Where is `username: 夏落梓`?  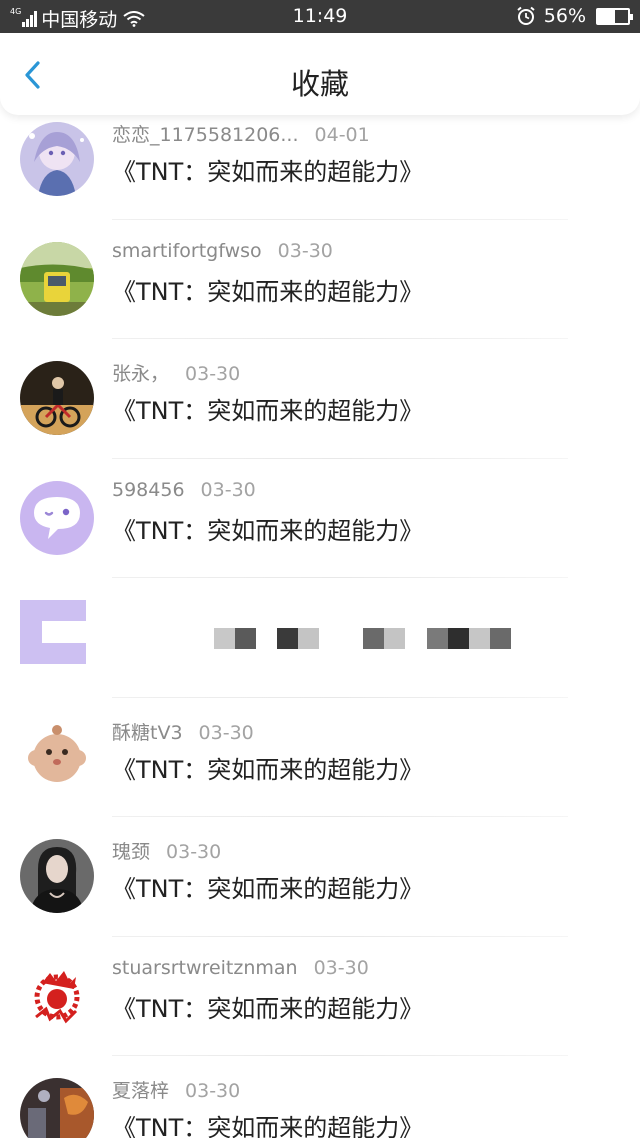 username: 夏落梓 is located at coordinates (141, 1091).